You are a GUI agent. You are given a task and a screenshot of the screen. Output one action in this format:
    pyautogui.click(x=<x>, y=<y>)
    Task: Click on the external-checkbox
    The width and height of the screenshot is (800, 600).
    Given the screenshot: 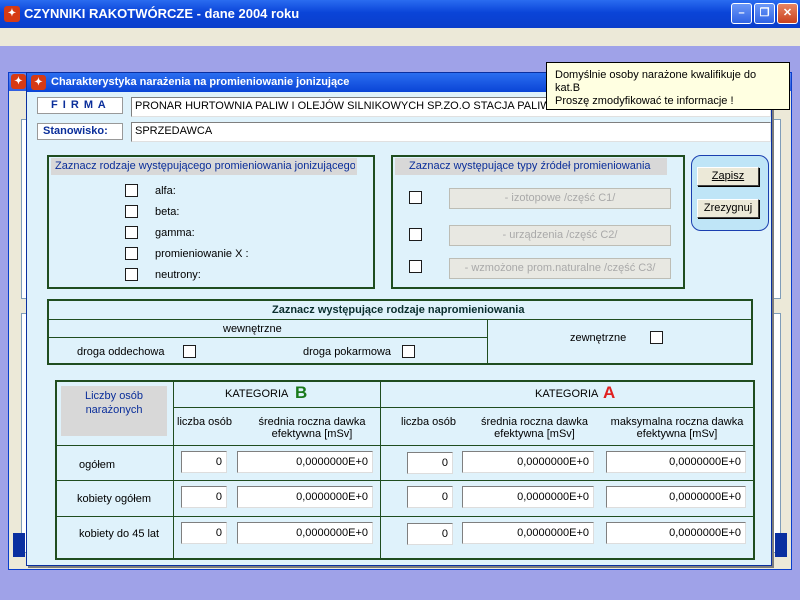 What is the action you would take?
    pyautogui.click(x=656, y=337)
    